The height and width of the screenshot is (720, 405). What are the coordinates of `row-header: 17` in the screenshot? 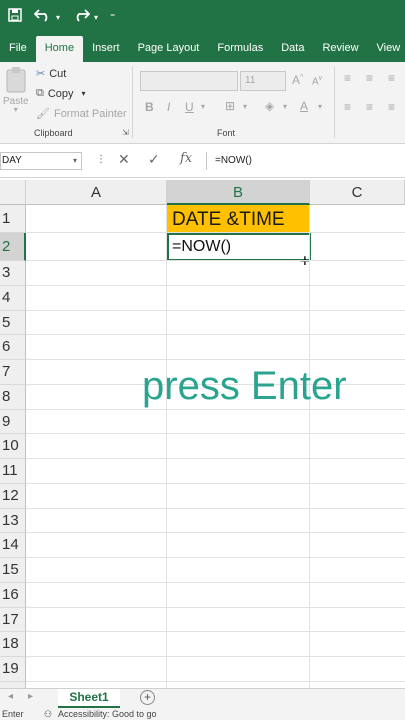 It's located at (13, 620).